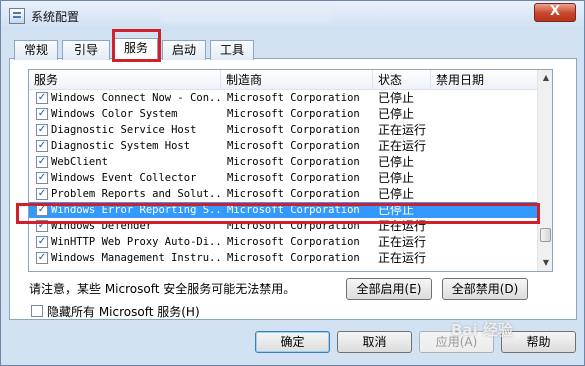 The width and height of the screenshot is (585, 366). Describe the element at coordinates (297, 80) in the screenshot. I see `header-manufacturer: 制造商` at that location.